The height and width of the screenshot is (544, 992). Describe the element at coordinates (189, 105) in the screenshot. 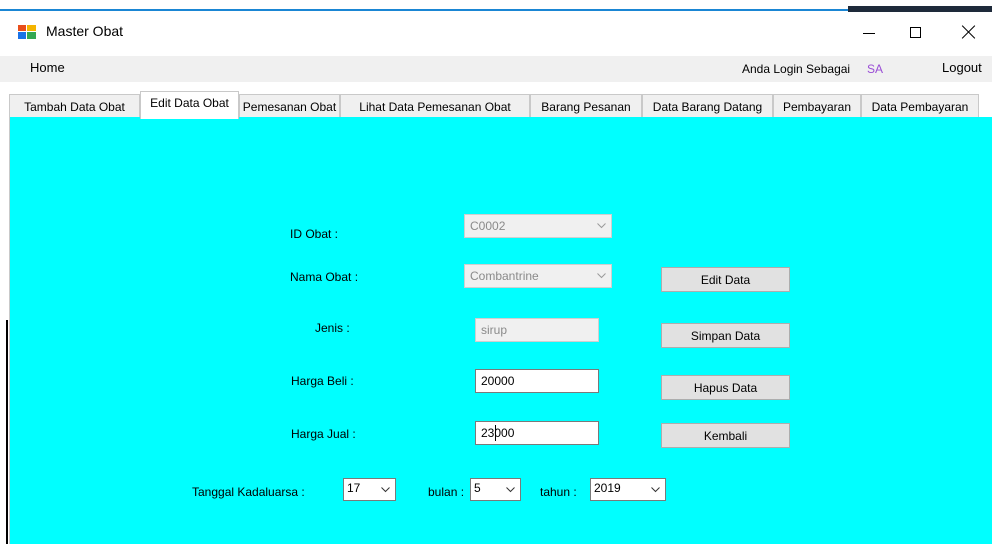

I see `tab-edit-data-obat: Edit Data Obat` at that location.